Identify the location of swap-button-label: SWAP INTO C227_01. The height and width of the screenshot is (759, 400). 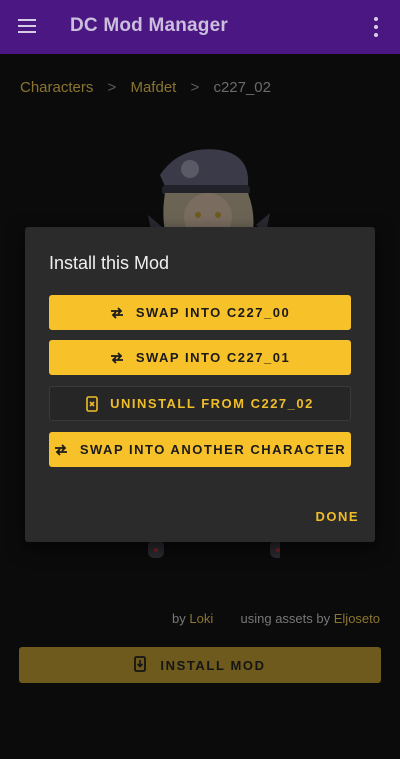
(213, 357).